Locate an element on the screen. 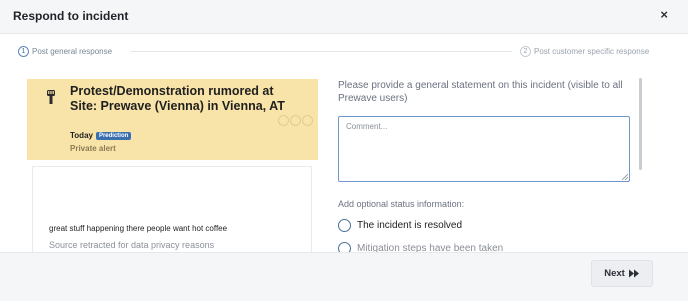 This screenshot has width=688, height=301. status-info-label: Add optional status information: is located at coordinates (401, 204).